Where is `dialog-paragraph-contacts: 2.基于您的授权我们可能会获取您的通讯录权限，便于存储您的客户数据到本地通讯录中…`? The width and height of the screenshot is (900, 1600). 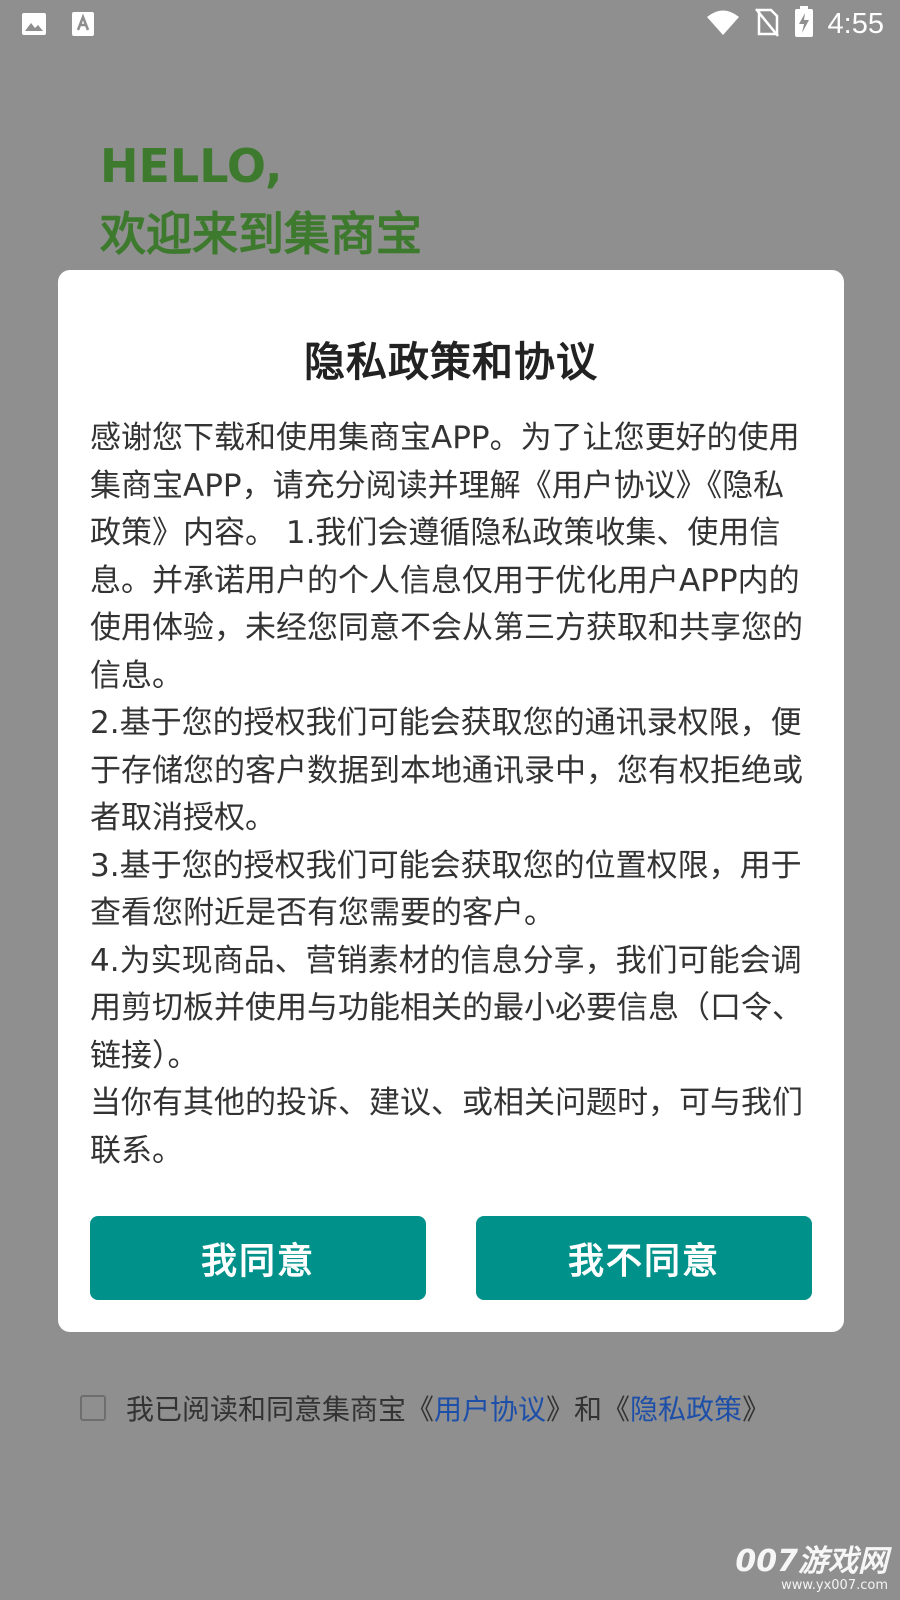 dialog-paragraph-contacts: 2.基于您的授权我们可能会获取您的通讯录权限，便于存储您的客户数据到本地通讯录中… is located at coordinates (446, 770).